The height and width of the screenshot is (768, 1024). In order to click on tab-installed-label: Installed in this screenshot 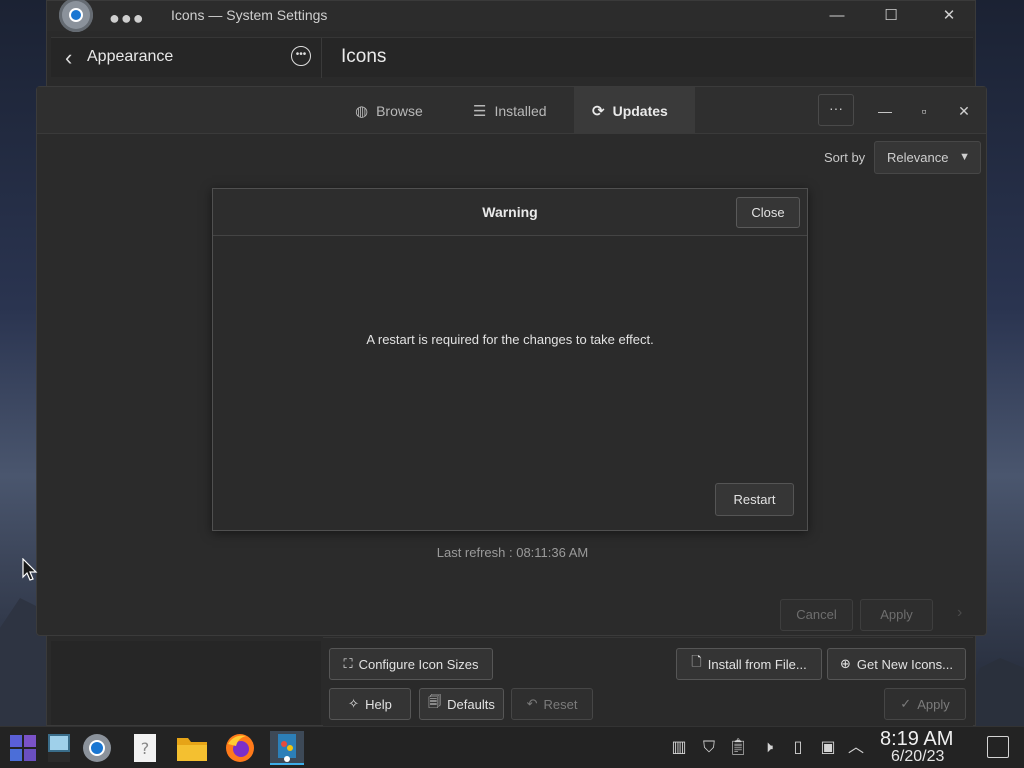, I will do `click(520, 110)`.